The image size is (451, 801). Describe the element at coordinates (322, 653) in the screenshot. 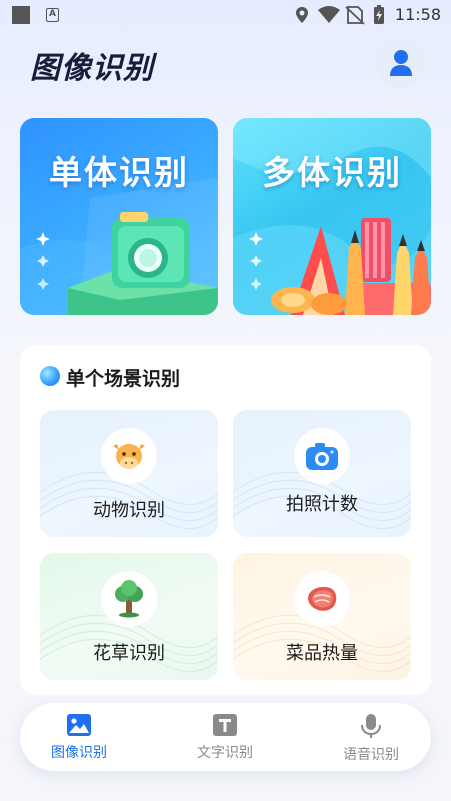

I see `tile-label: 菜品热量` at that location.